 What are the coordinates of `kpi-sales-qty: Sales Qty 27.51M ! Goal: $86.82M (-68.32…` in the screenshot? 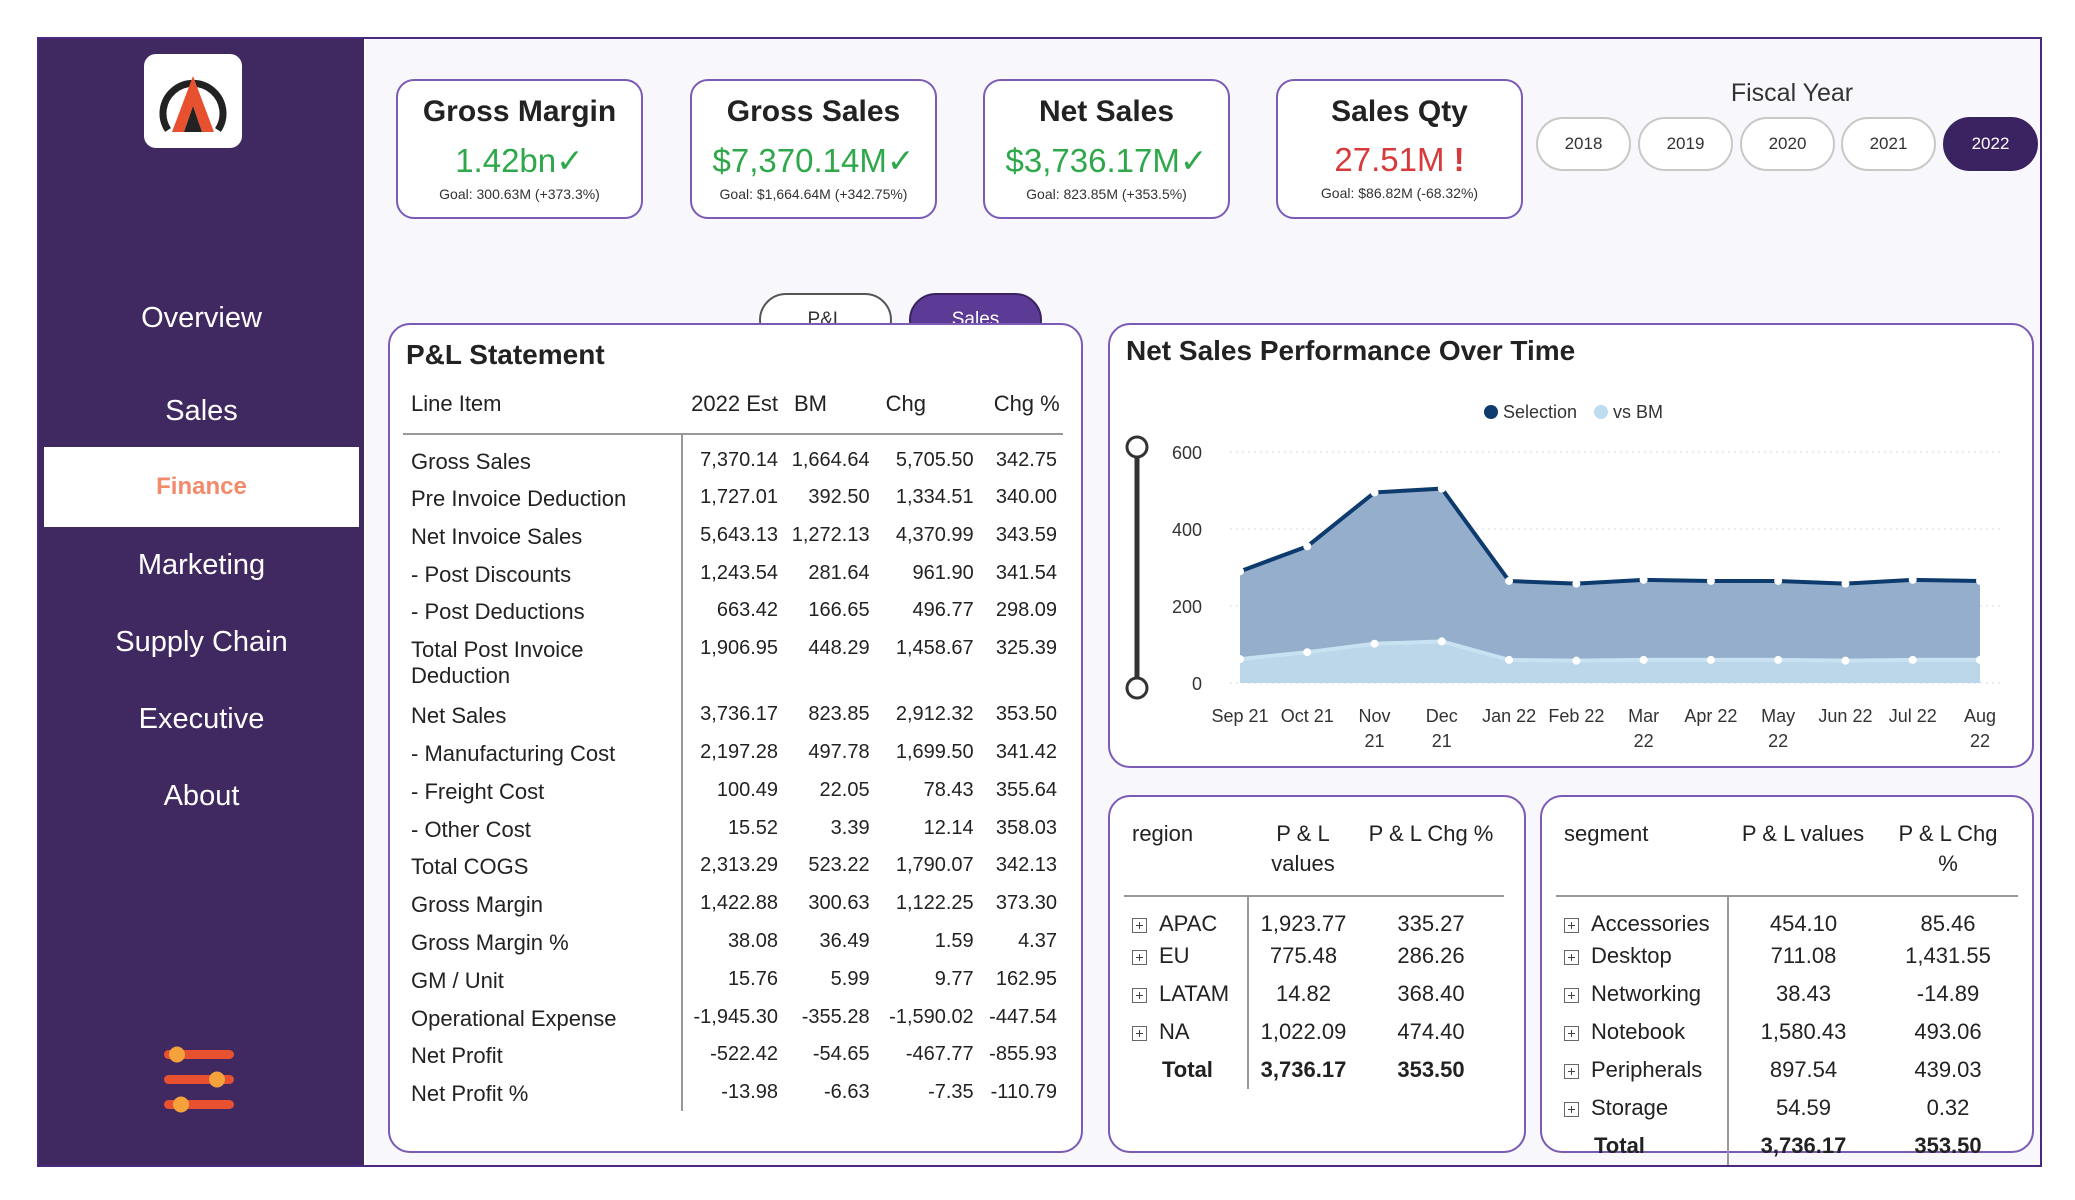 It's located at (1399, 149).